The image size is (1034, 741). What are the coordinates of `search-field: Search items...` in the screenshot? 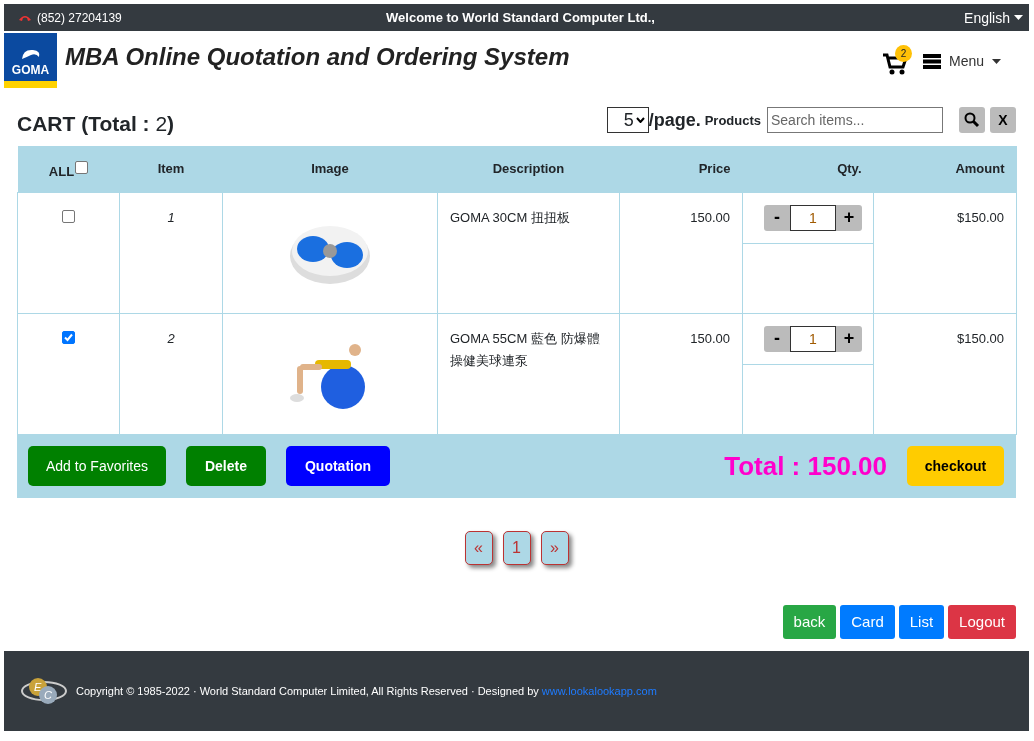 It's located at (855, 120).